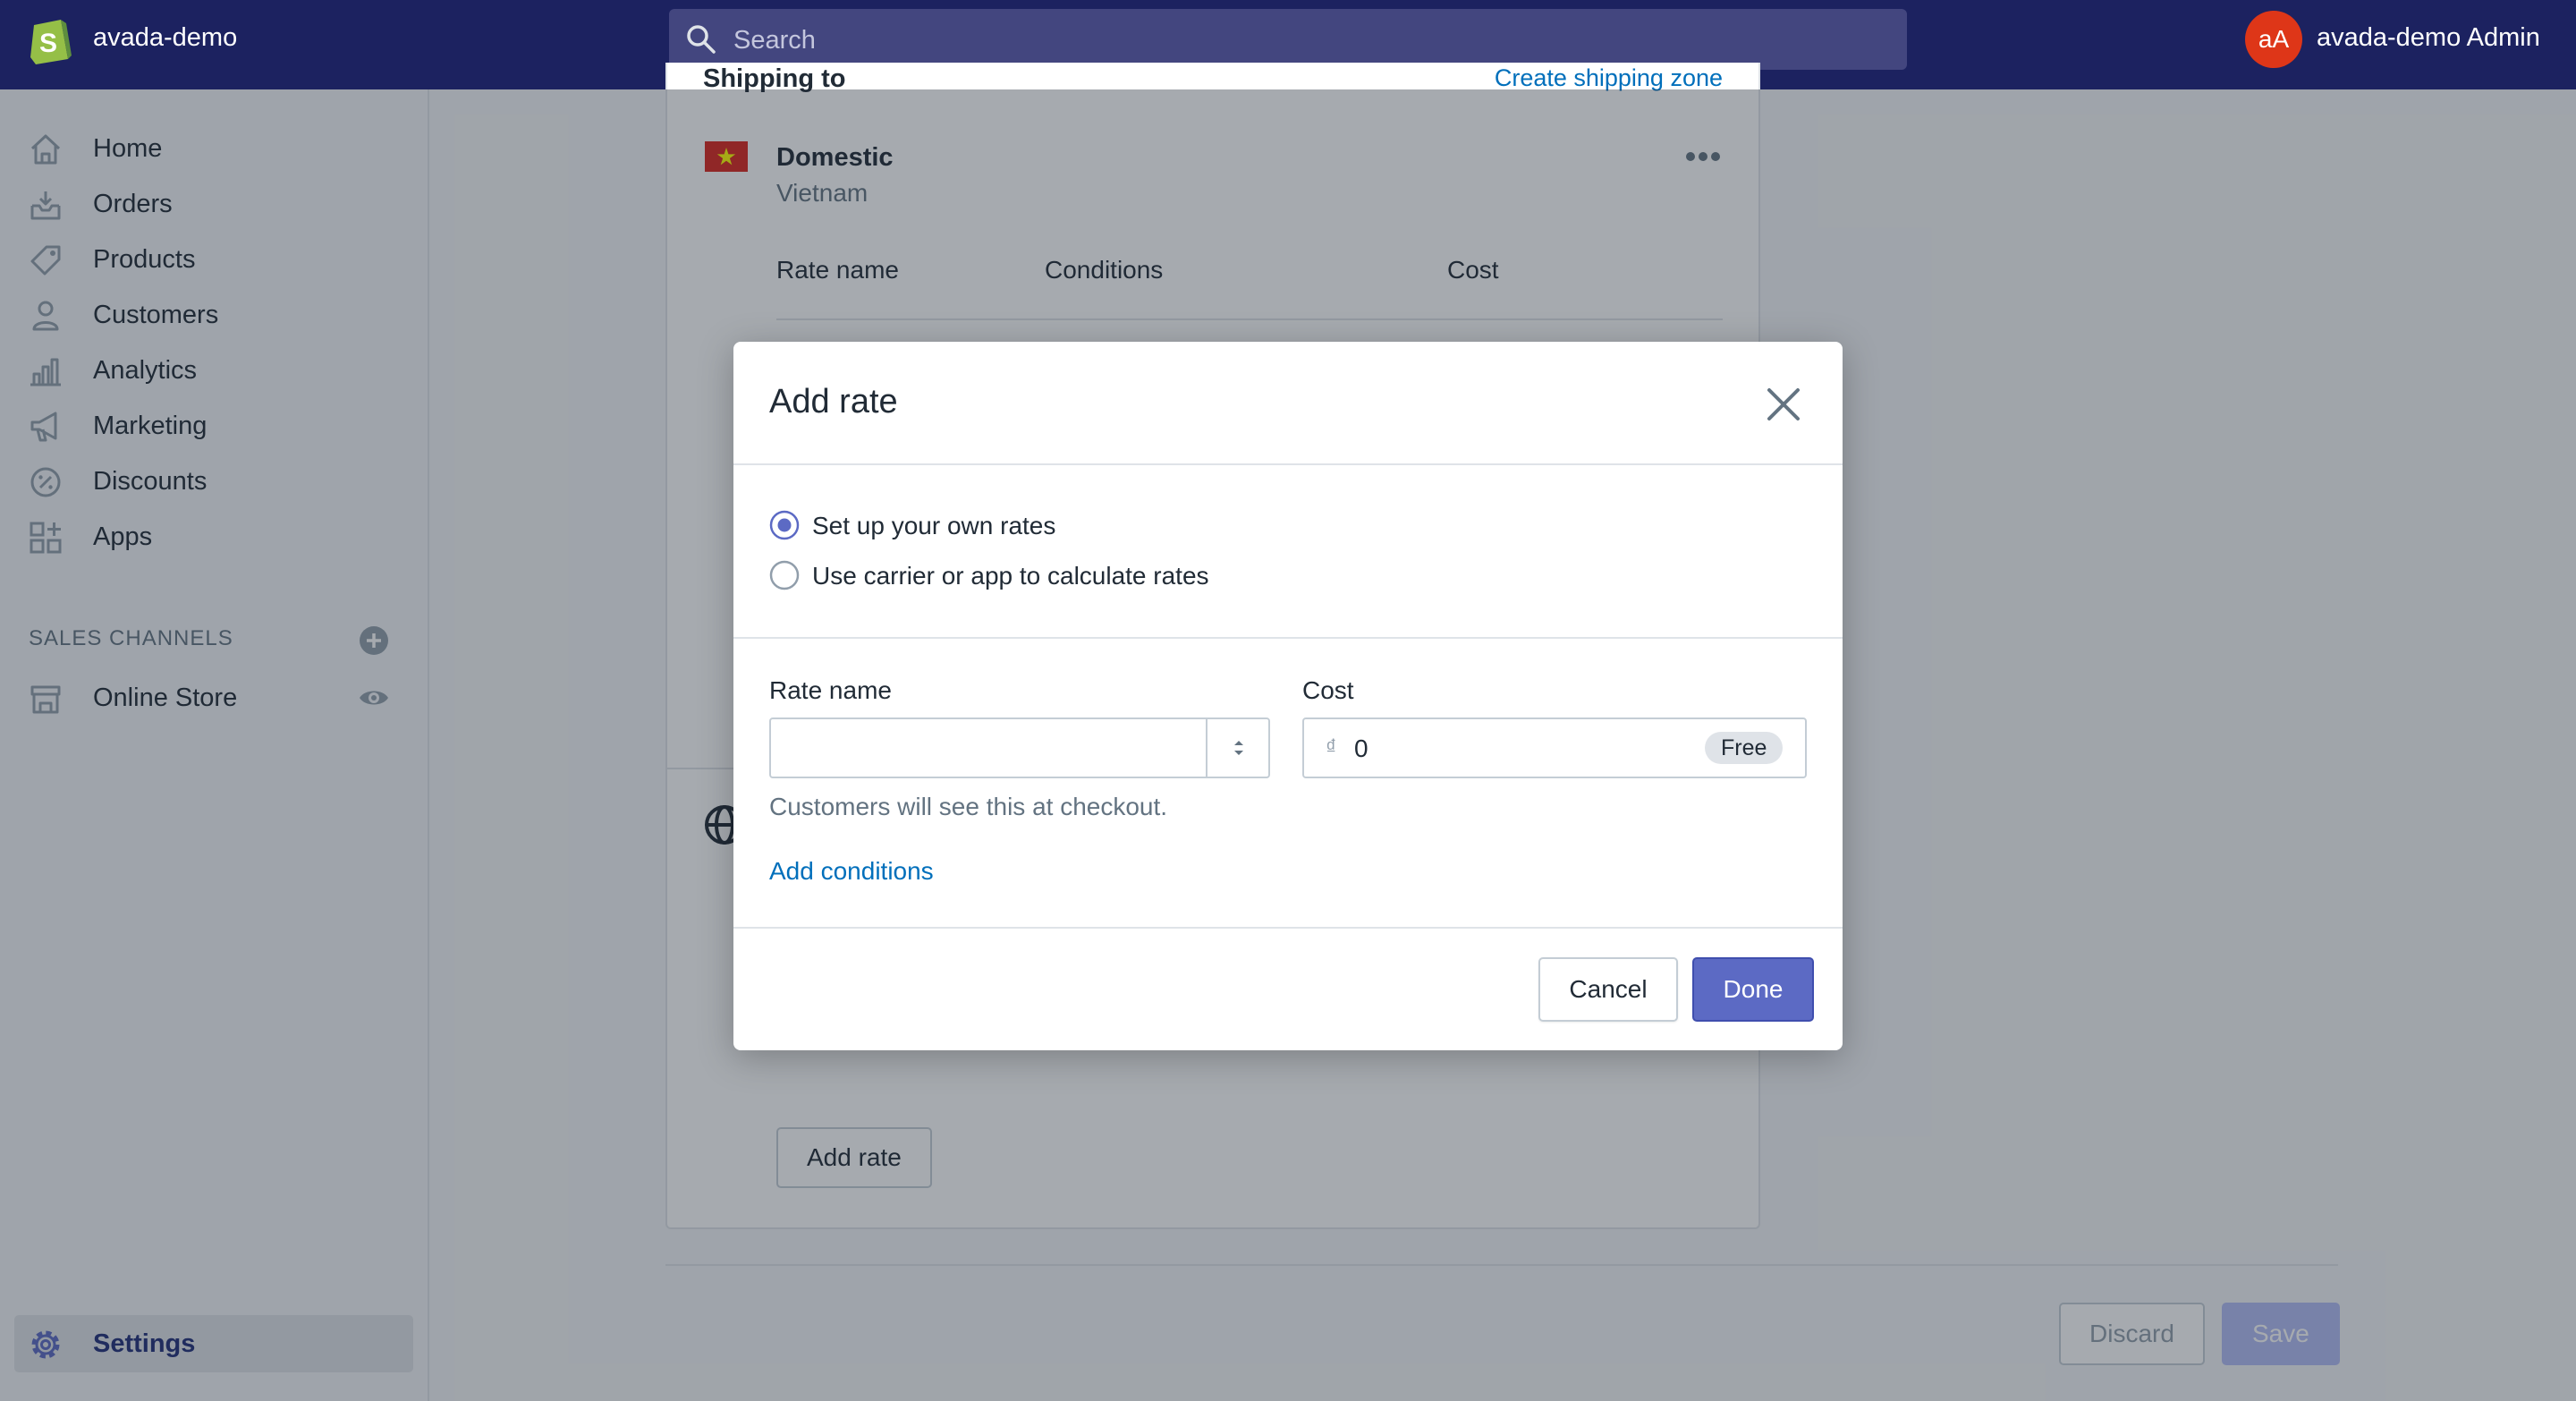  Describe the element at coordinates (1288, 40) in the screenshot. I see `search-bar` at that location.